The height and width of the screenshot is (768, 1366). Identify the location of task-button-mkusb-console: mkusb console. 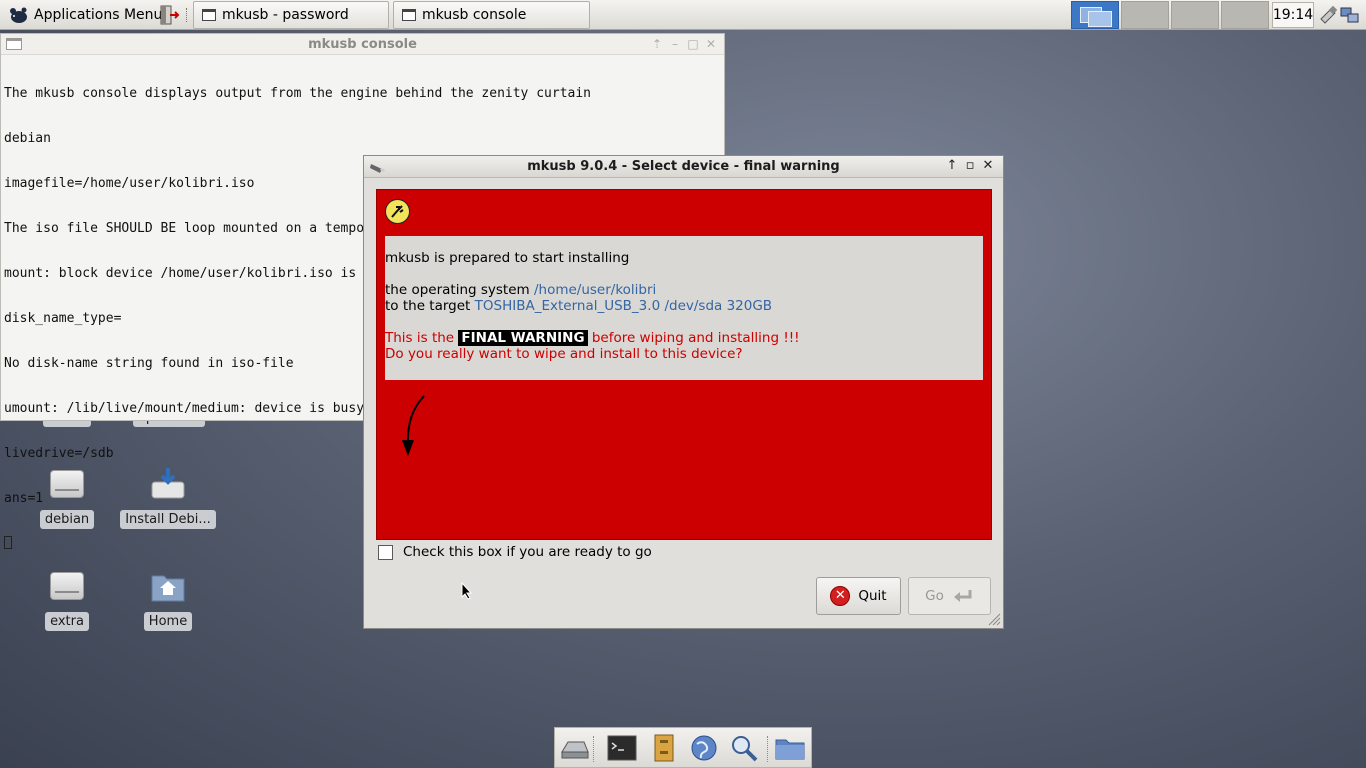
(491, 15).